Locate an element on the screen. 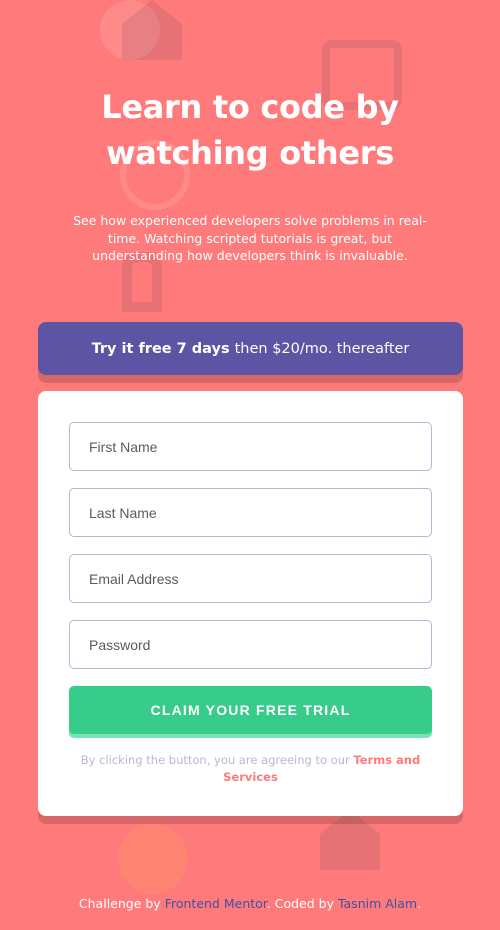 This screenshot has width=500, height=930. page-title: Learn to code by watching others is located at coordinates (250, 130).